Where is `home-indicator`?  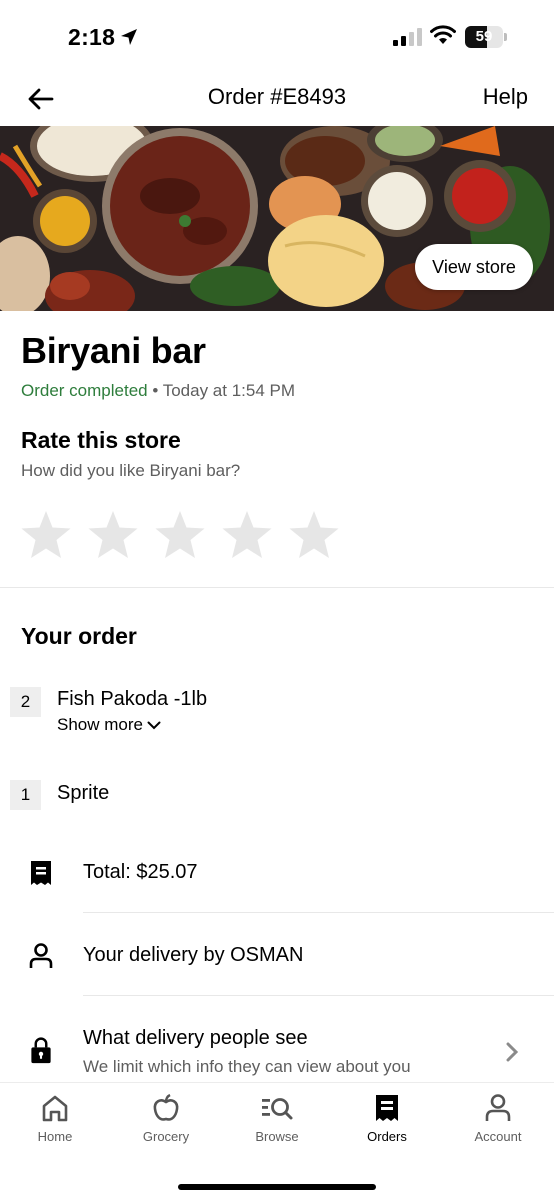
home-indicator is located at coordinates (277, 1187).